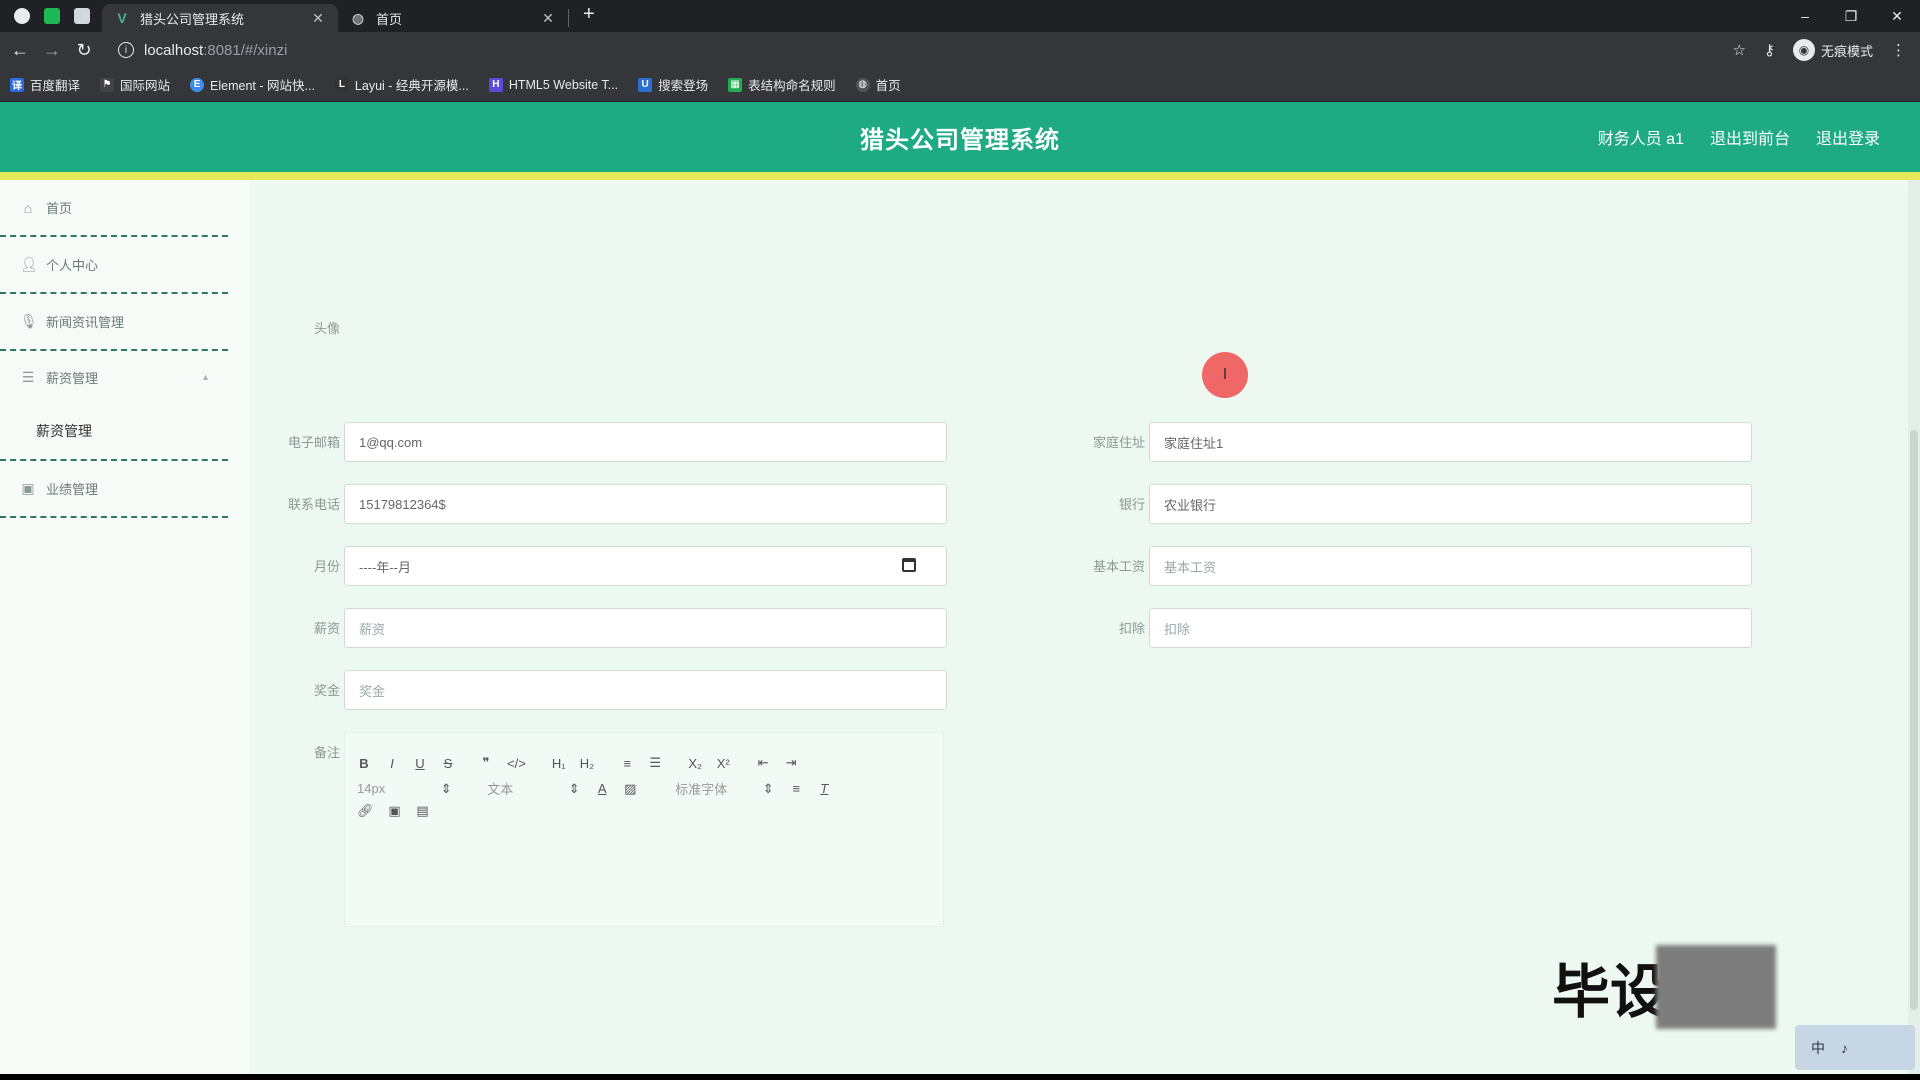 The height and width of the screenshot is (1080, 1920). I want to click on outdent-button: ⇤, so click(763, 763).